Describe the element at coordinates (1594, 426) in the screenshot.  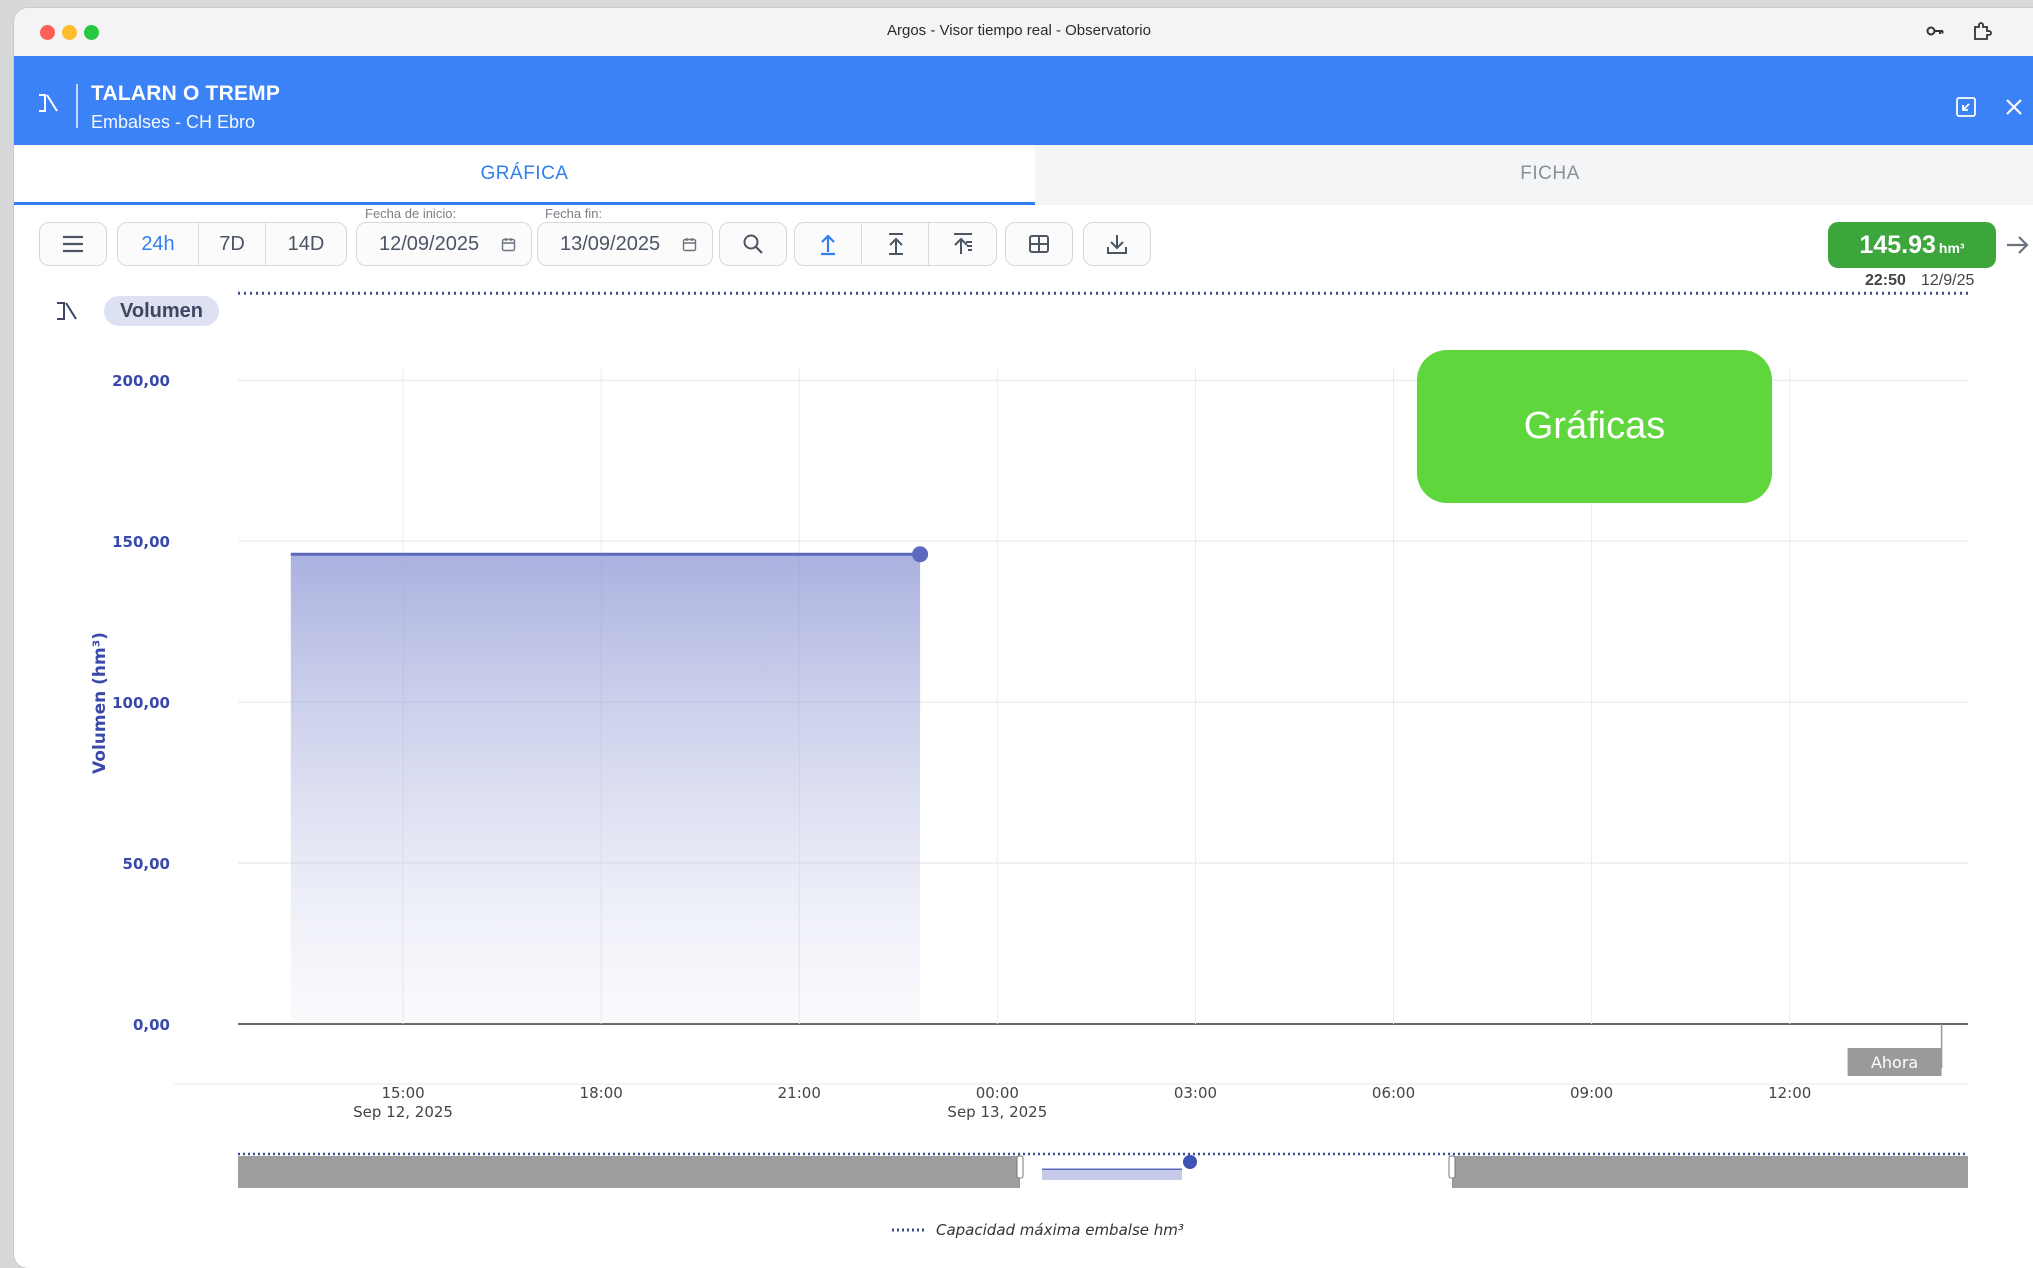
I see `graficas-overlay-badge: Gráficas` at that location.